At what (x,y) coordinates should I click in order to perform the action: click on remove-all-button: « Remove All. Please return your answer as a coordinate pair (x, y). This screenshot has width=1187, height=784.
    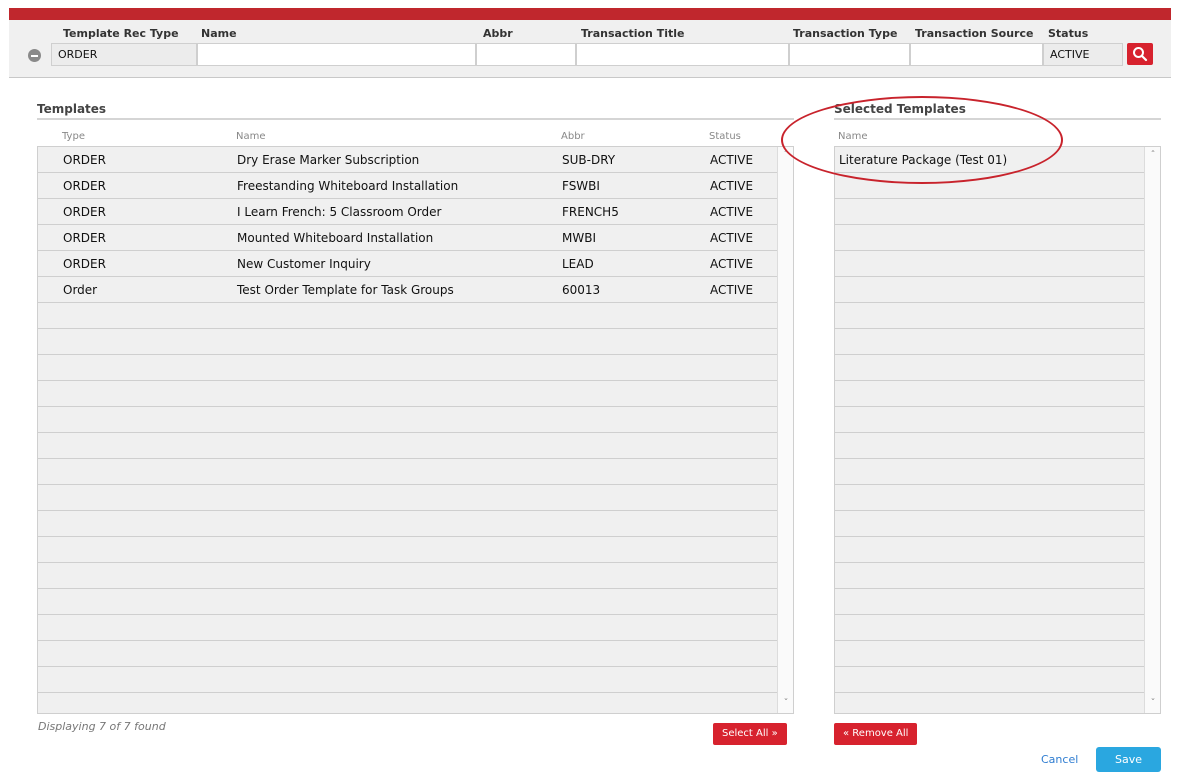
    Looking at the image, I should click on (876, 734).